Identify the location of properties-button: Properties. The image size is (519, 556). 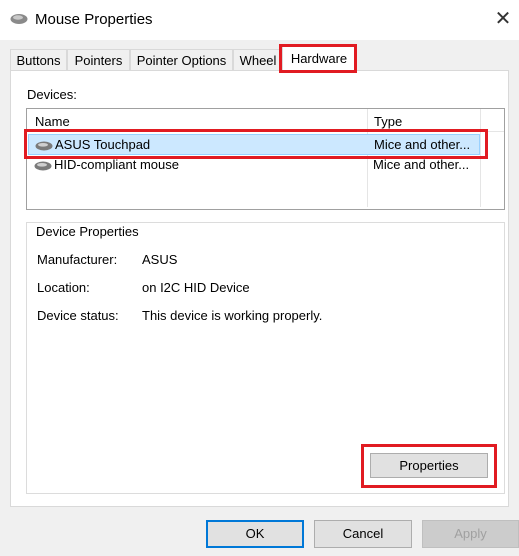
(429, 465).